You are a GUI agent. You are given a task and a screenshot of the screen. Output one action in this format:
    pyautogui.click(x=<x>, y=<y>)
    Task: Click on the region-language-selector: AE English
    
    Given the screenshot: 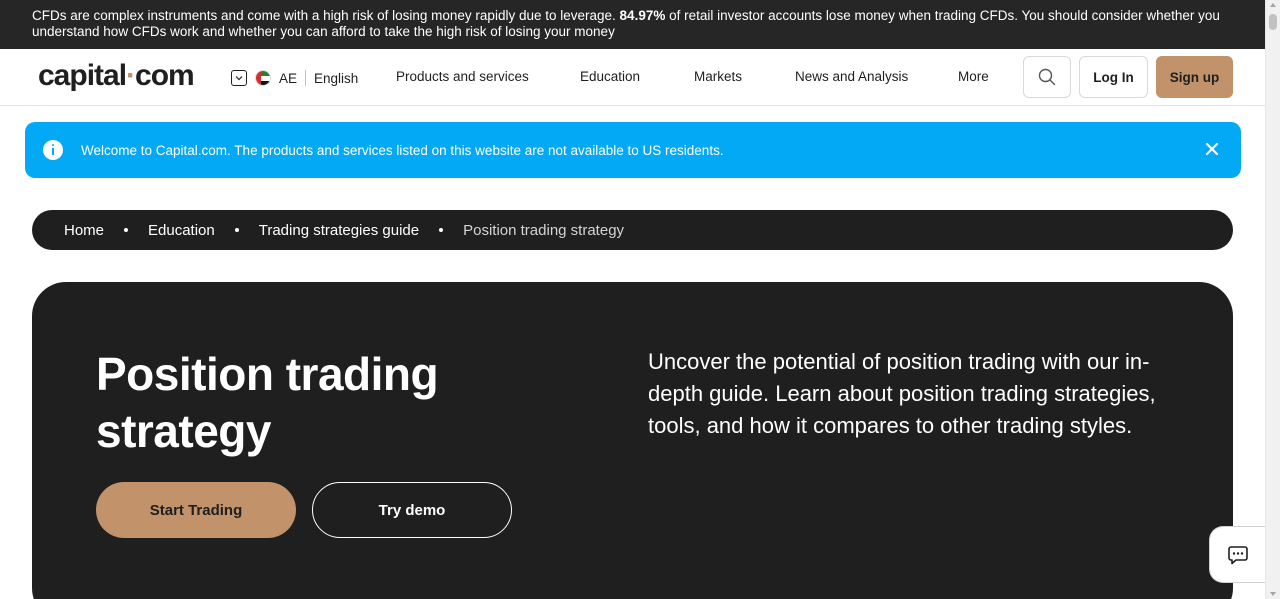 What is the action you would take?
    pyautogui.click(x=294, y=78)
    